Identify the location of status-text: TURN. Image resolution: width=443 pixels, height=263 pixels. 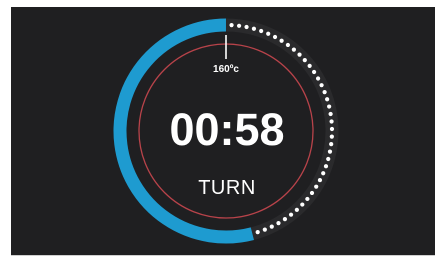
(227, 188).